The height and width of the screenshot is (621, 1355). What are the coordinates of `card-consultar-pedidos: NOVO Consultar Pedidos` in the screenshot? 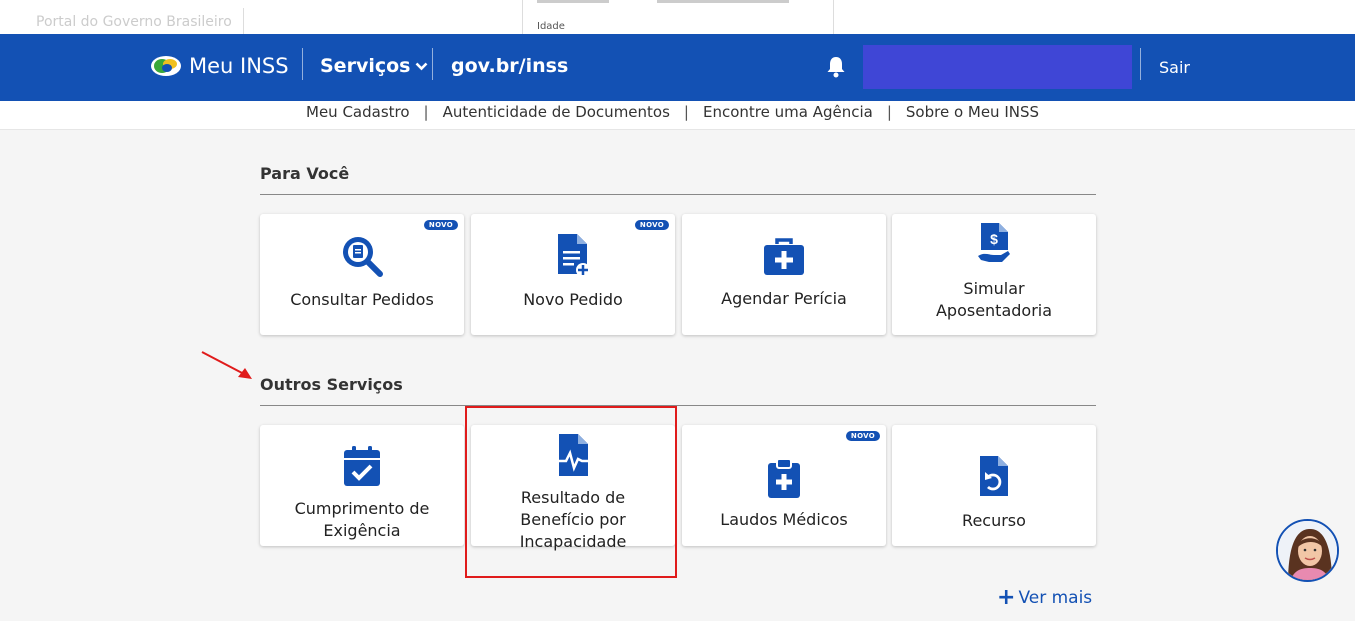 It's located at (362, 274).